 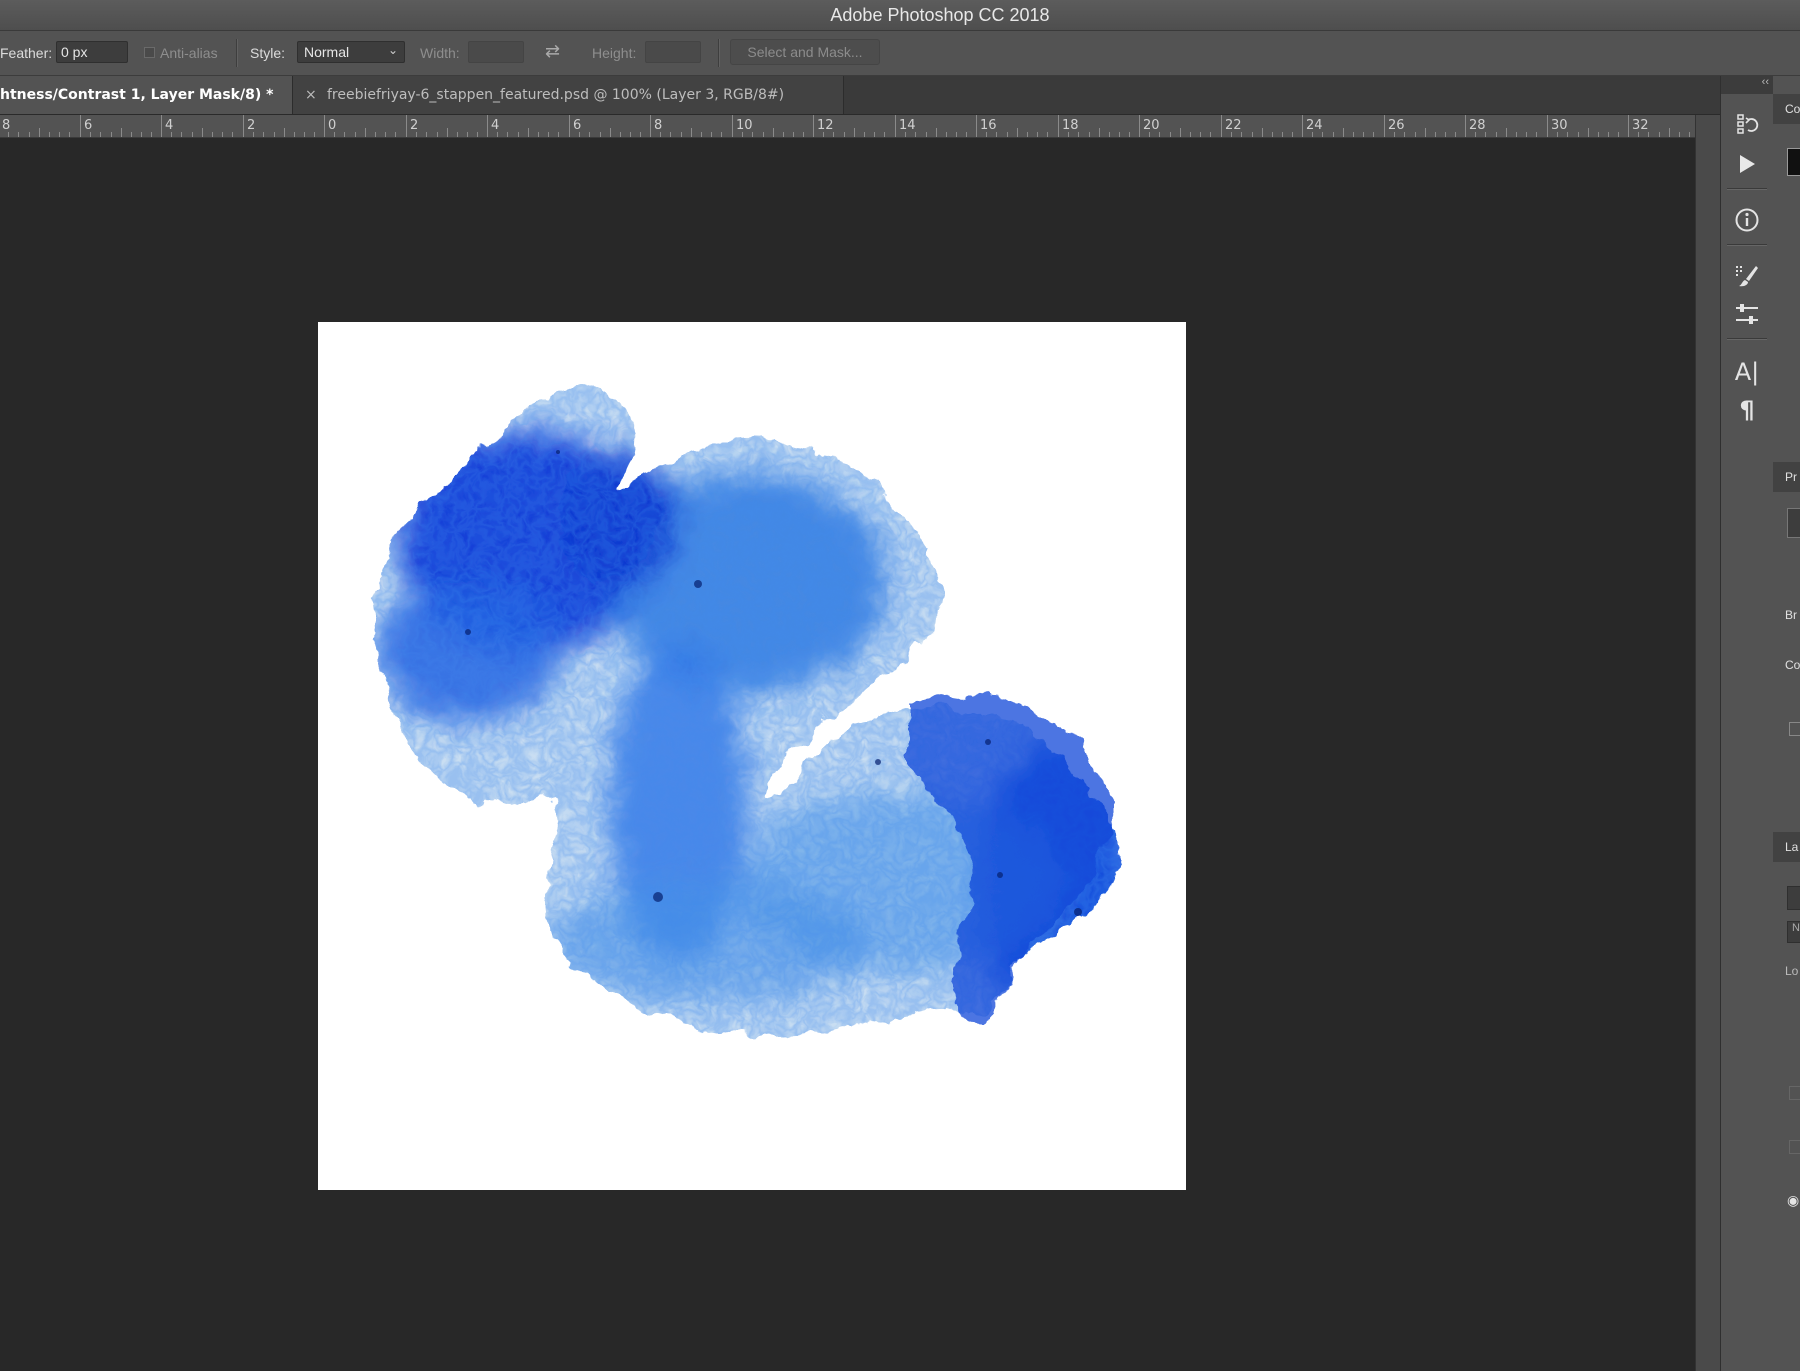 What do you see at coordinates (332, 125) in the screenshot?
I see `ruler-tick-label: 0` at bounding box center [332, 125].